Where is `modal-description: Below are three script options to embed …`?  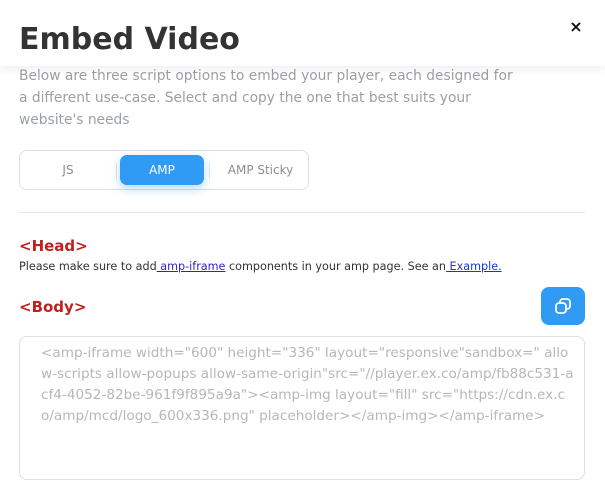 modal-description: Below are three script options to embed … is located at coordinates (266, 98).